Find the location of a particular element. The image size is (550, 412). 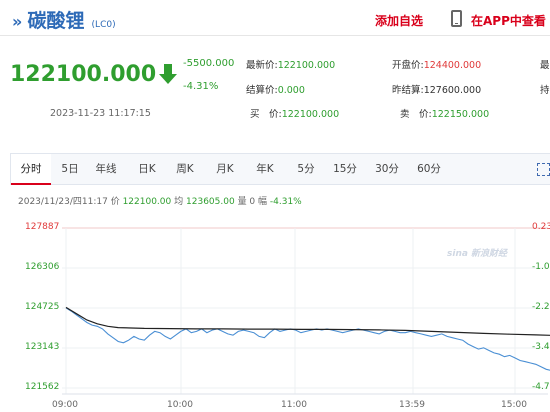

info-vol-label: 量 0 幅 is located at coordinates (252, 202).